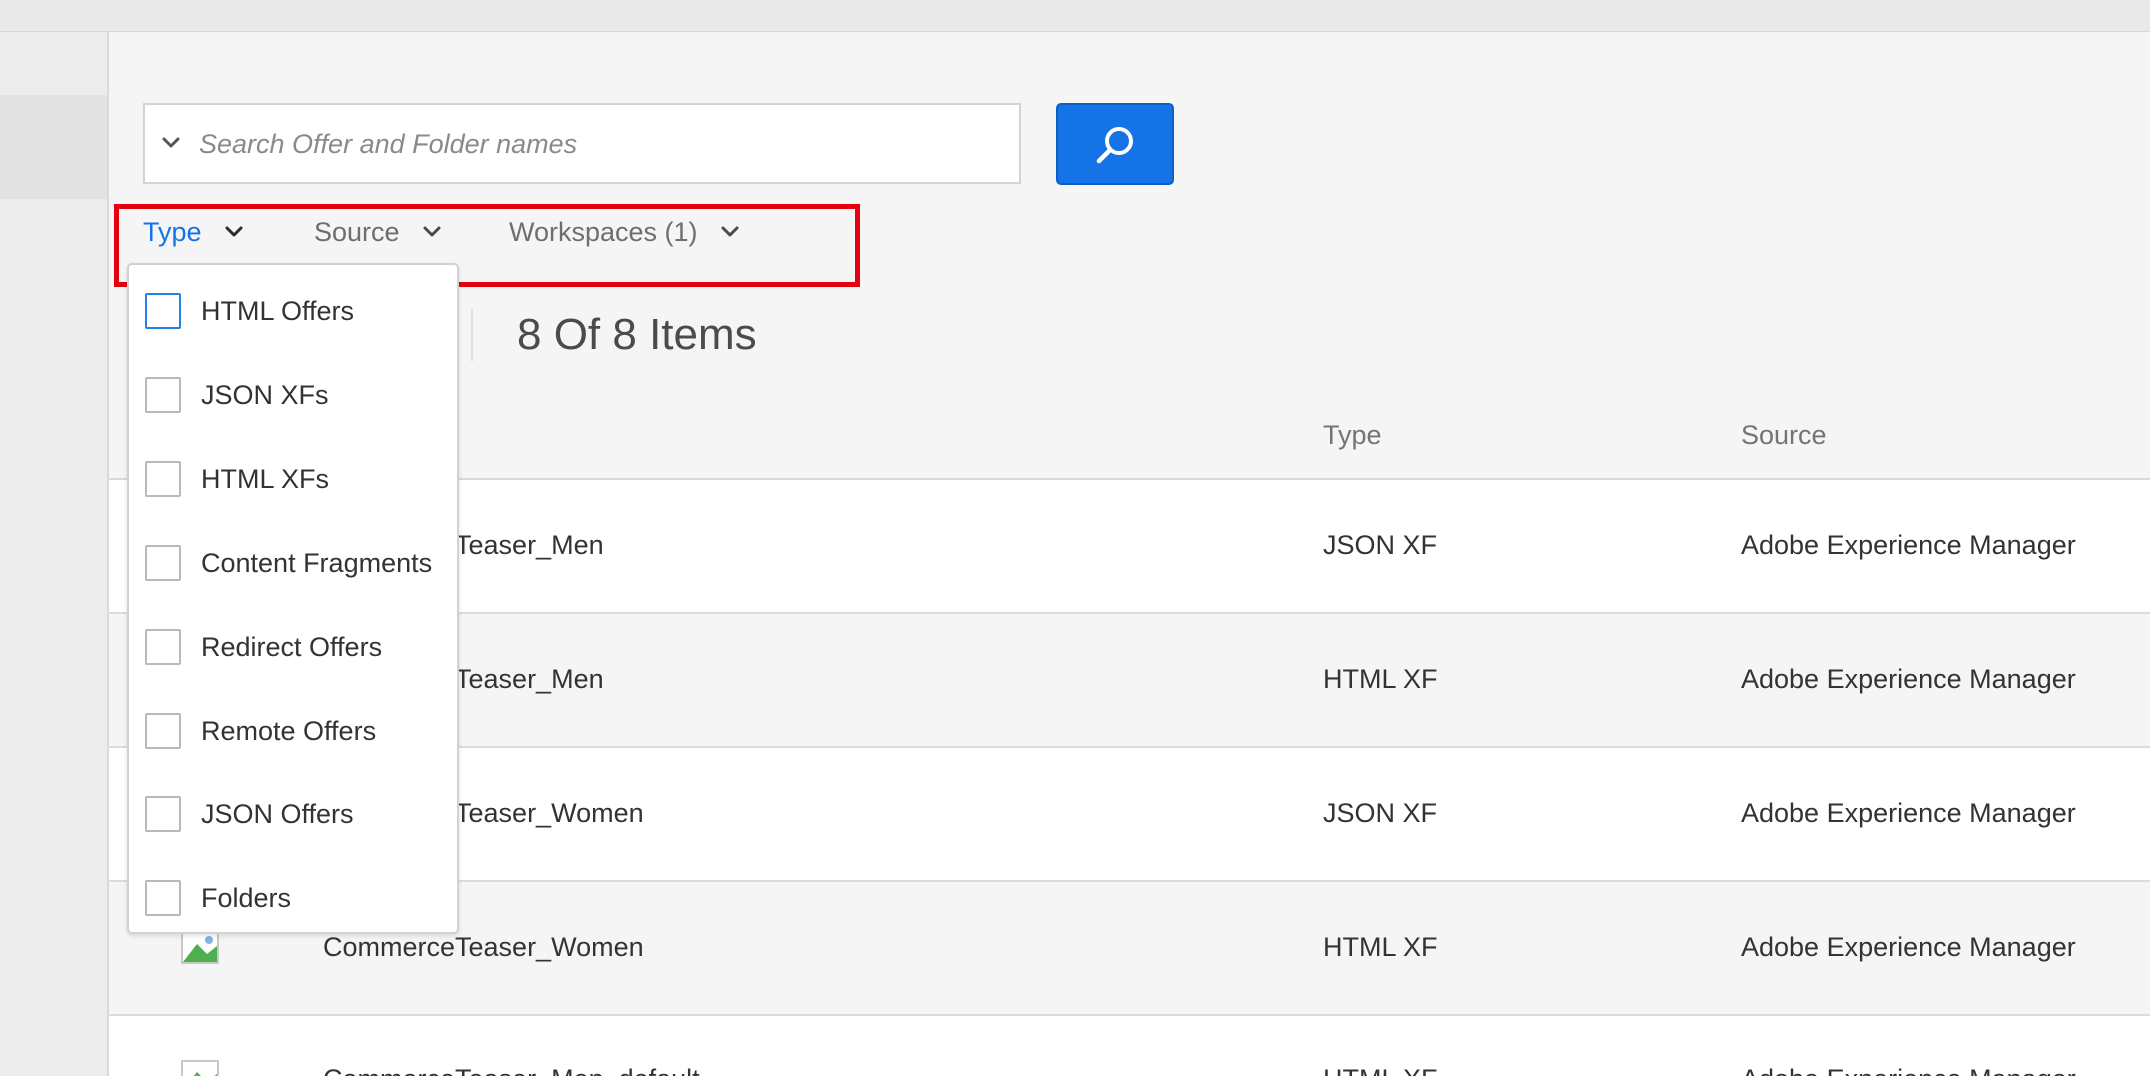 The width and height of the screenshot is (2150, 1076). Describe the element at coordinates (603, 231) in the screenshot. I see `filter-workspaces-label: Workspaces (1)` at that location.